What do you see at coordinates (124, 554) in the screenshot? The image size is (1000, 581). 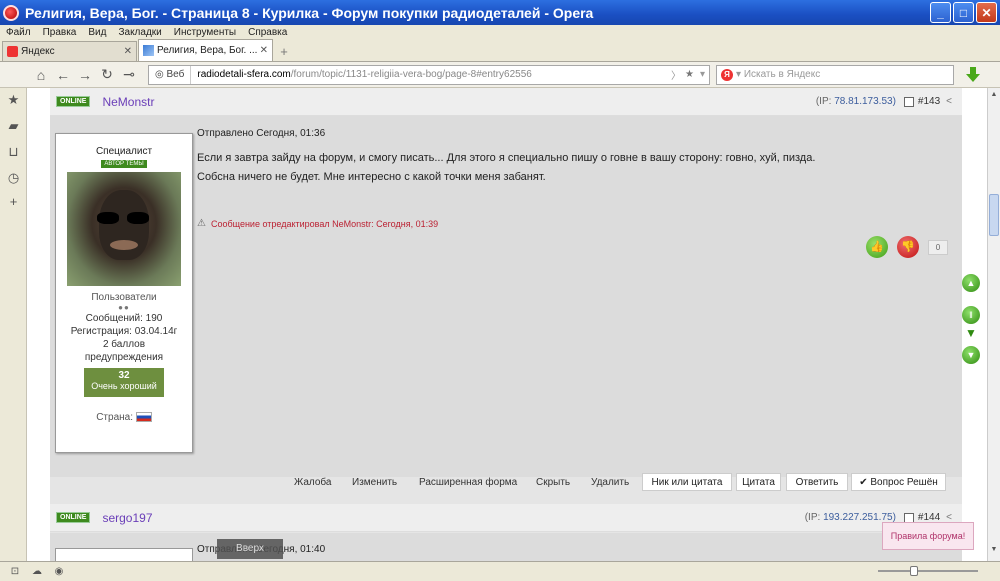 I see `user-card` at bounding box center [124, 554].